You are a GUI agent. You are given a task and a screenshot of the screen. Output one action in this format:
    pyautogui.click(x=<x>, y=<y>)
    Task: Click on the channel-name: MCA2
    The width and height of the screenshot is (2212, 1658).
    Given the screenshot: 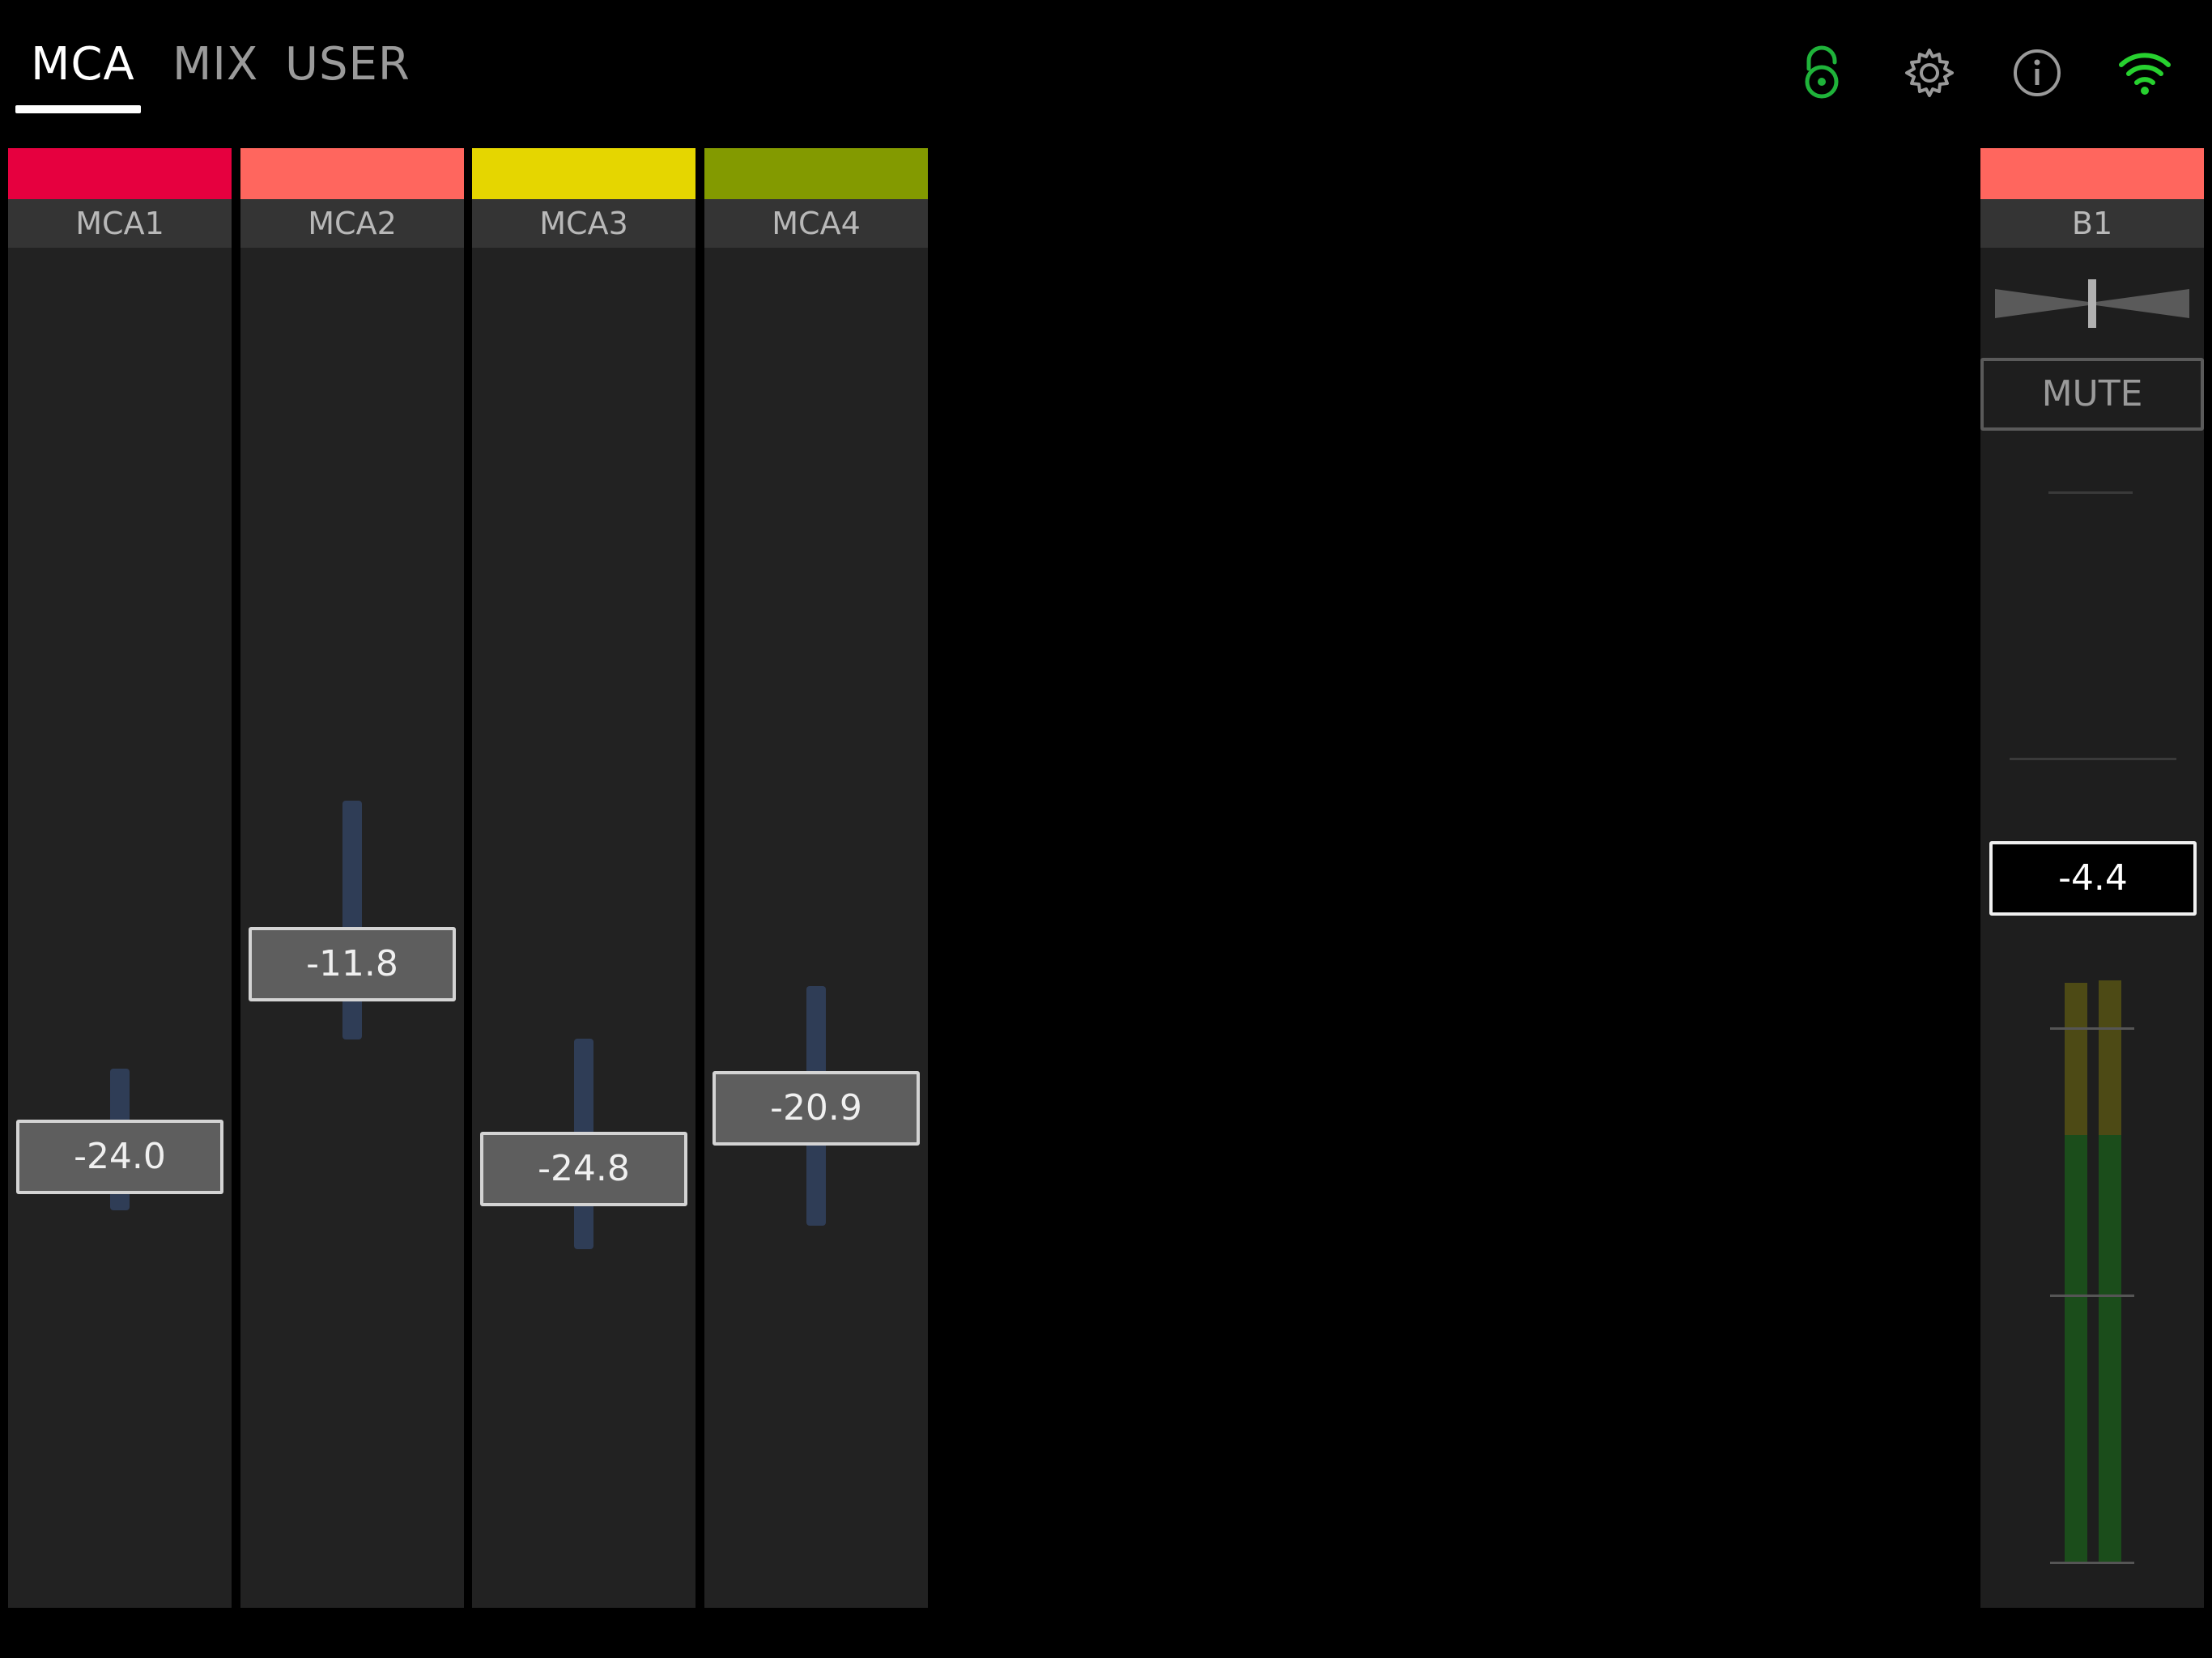 What is the action you would take?
    pyautogui.click(x=352, y=223)
    